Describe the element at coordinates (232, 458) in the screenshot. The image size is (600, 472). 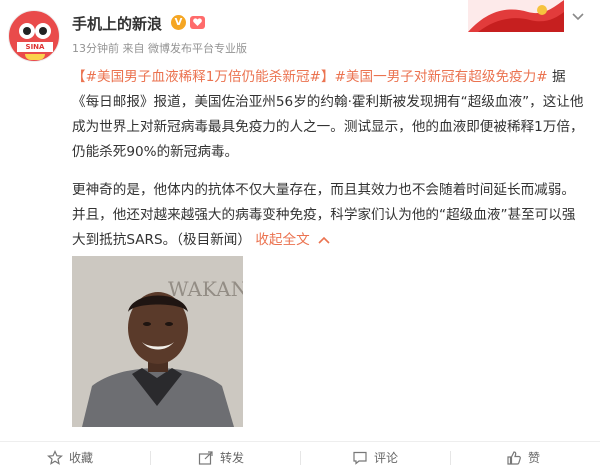
I see `share-label: 转发` at that location.